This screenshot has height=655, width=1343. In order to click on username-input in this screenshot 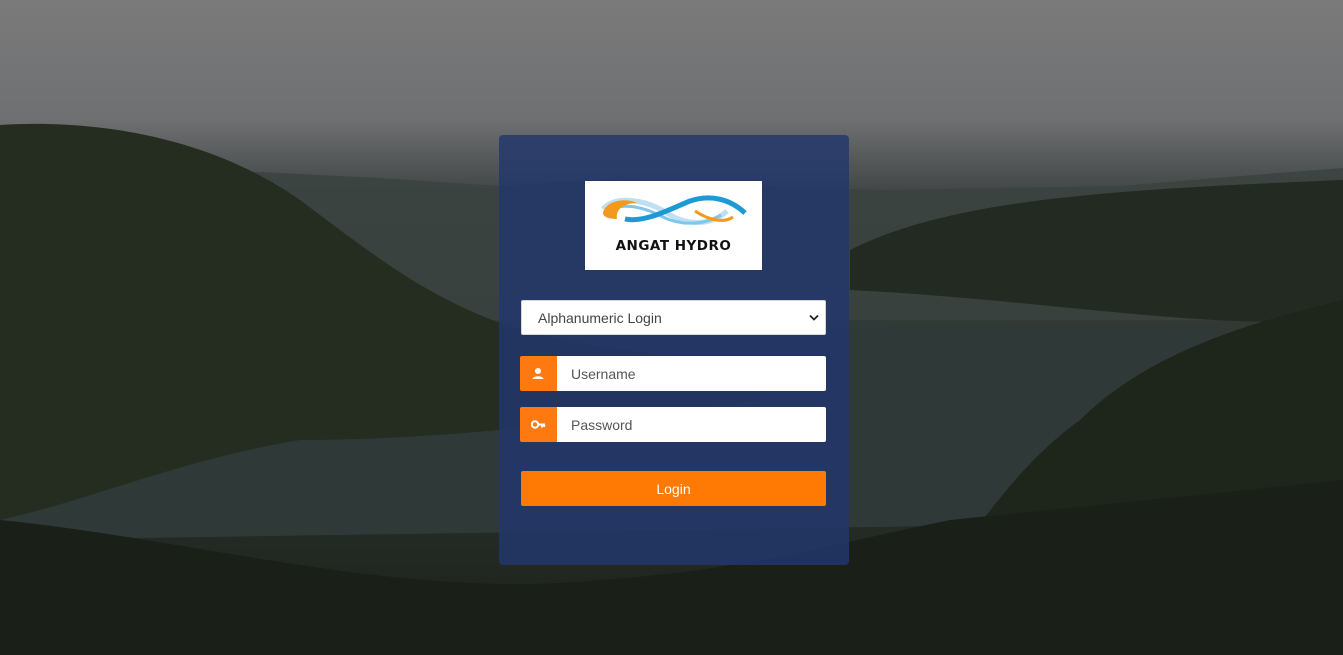, I will do `click(691, 373)`.